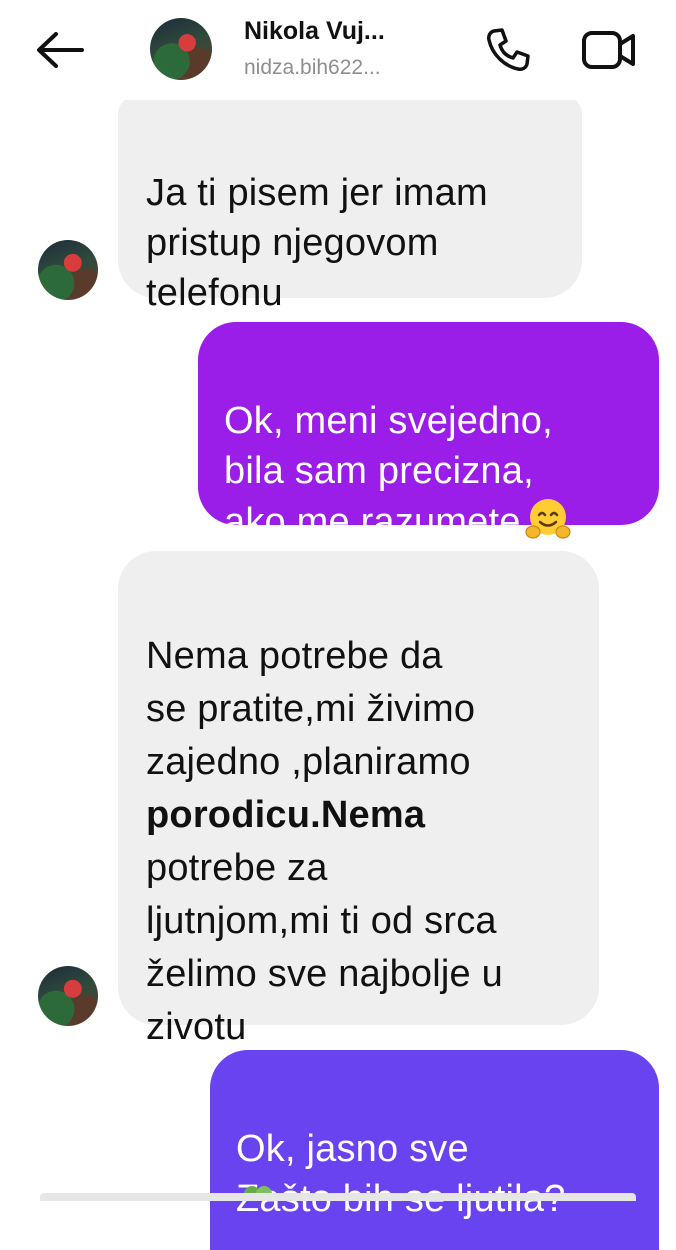 This screenshot has height=1250, width=676. I want to click on contact-avatar, so click(181, 49).